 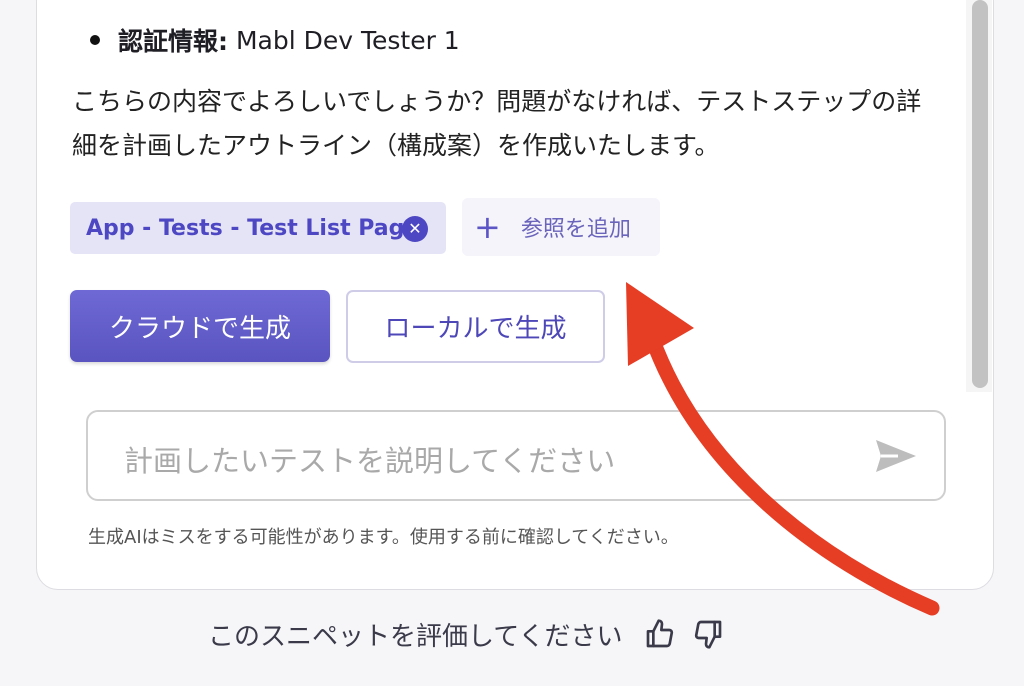 I want to click on prompt-input: 計画したいテストを説明してください, so click(x=516, y=455).